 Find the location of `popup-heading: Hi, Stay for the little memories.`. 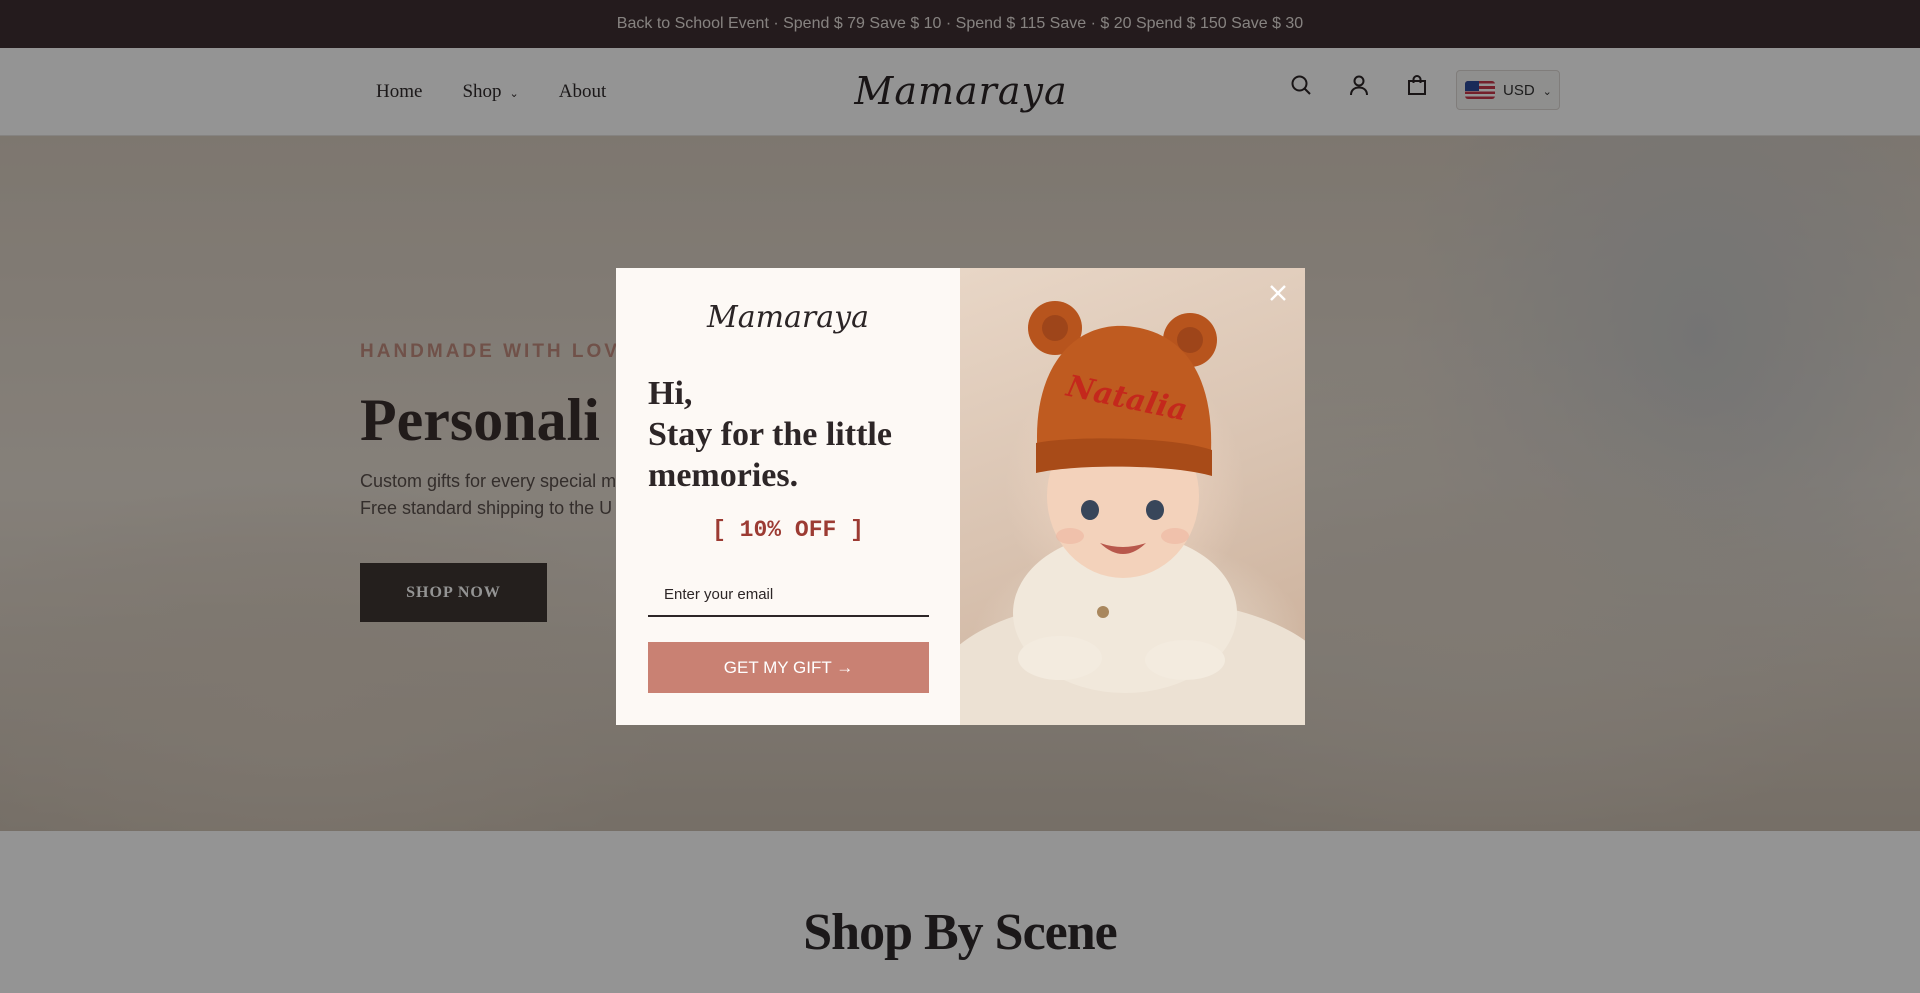

popup-heading: Hi, Stay for the little memories. is located at coordinates (793, 434).